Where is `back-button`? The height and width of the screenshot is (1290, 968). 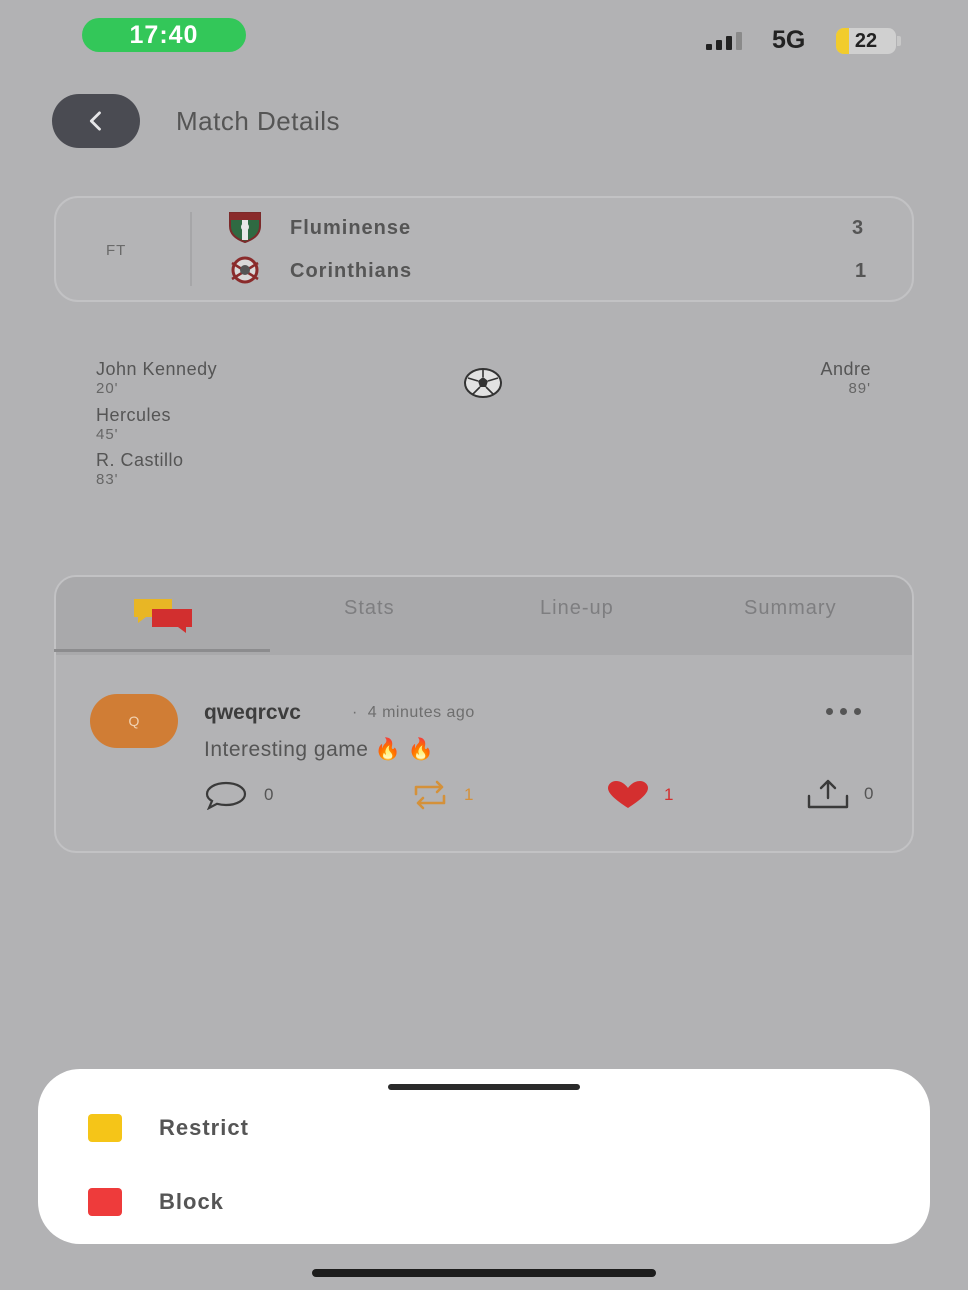
back-button is located at coordinates (96, 121).